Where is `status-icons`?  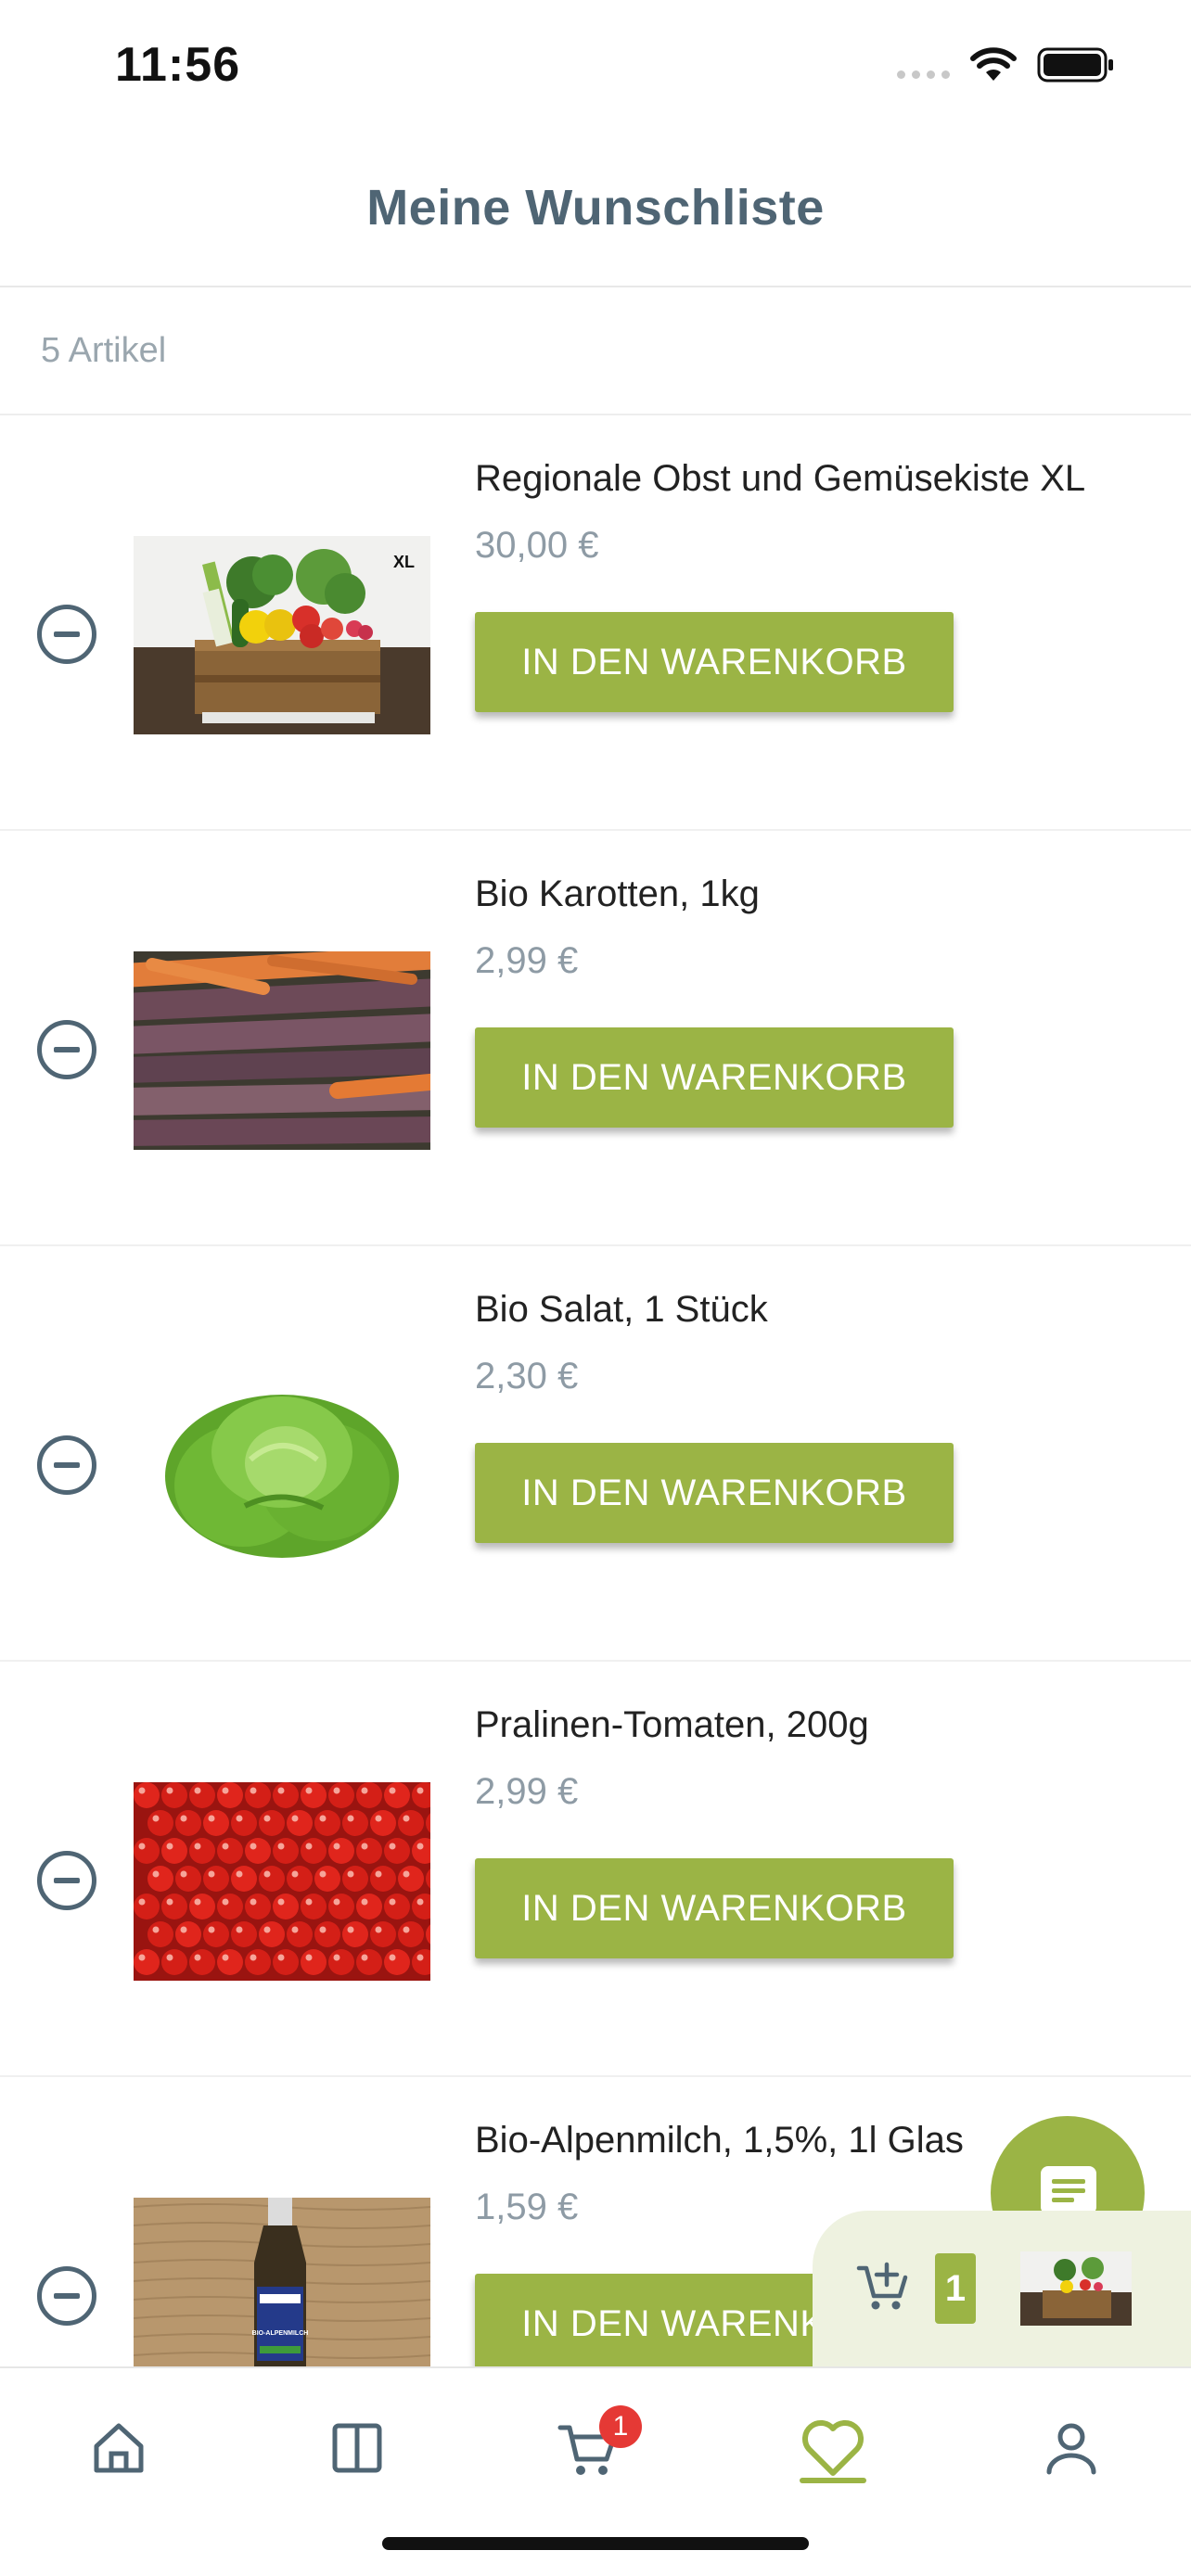
status-icons is located at coordinates (1006, 64).